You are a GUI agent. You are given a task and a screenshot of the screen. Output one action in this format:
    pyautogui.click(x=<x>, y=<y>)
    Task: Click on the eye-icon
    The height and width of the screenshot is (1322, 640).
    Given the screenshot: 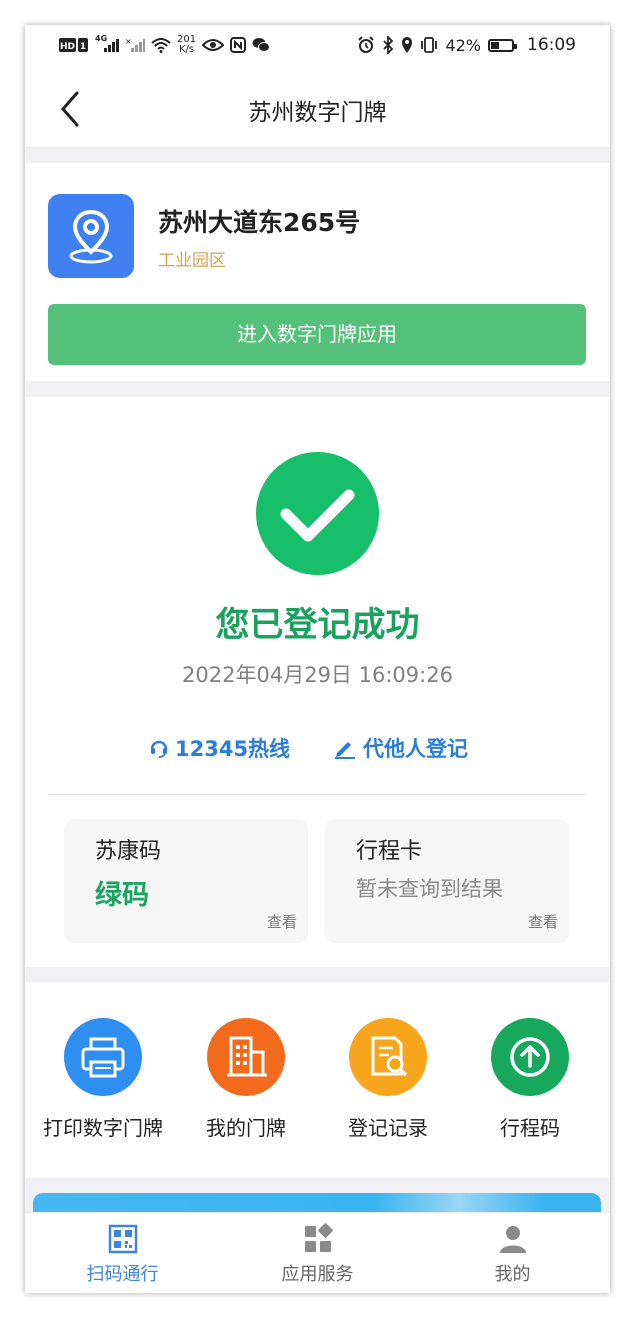 What is the action you would take?
    pyautogui.click(x=213, y=45)
    